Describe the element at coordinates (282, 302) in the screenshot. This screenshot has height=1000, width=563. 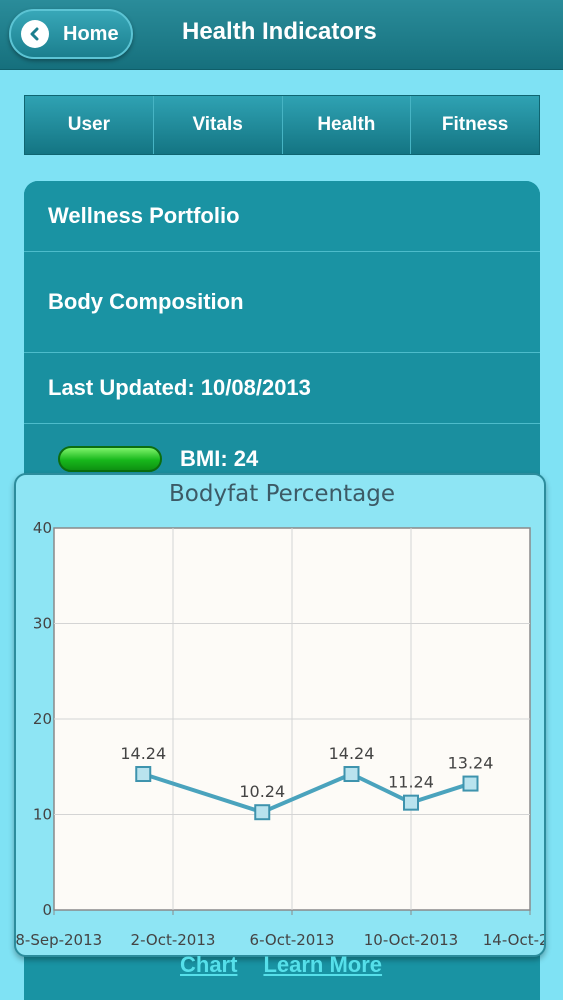
I see `list-item-body-composition: Body Composition` at that location.